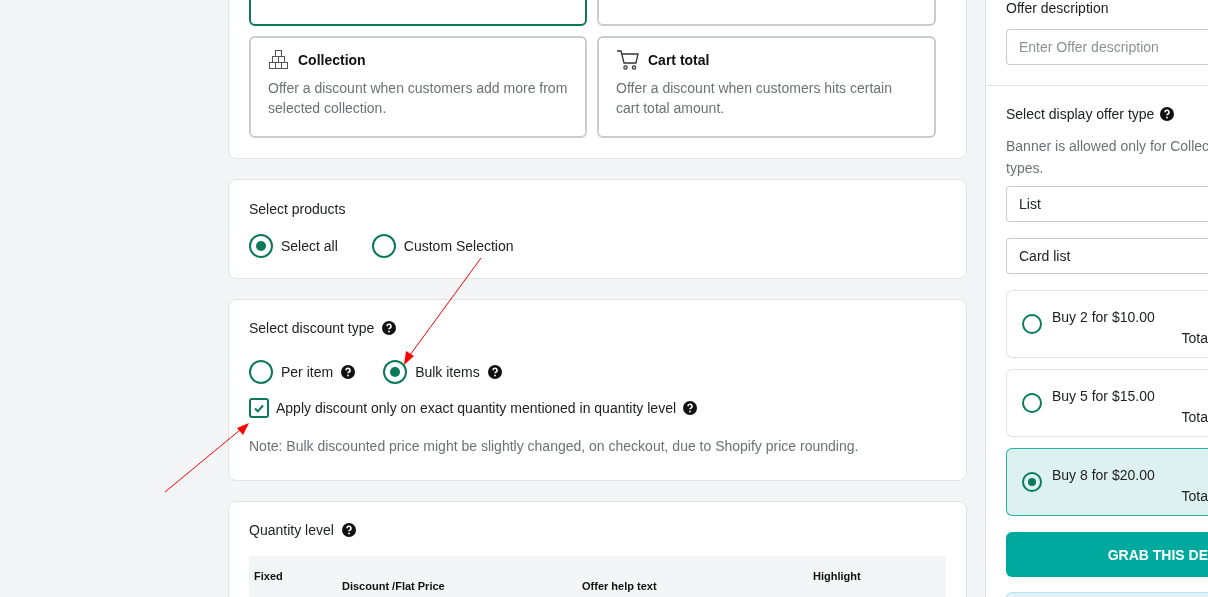 The image size is (1208, 597). I want to click on radio-label: Select all, so click(309, 246).